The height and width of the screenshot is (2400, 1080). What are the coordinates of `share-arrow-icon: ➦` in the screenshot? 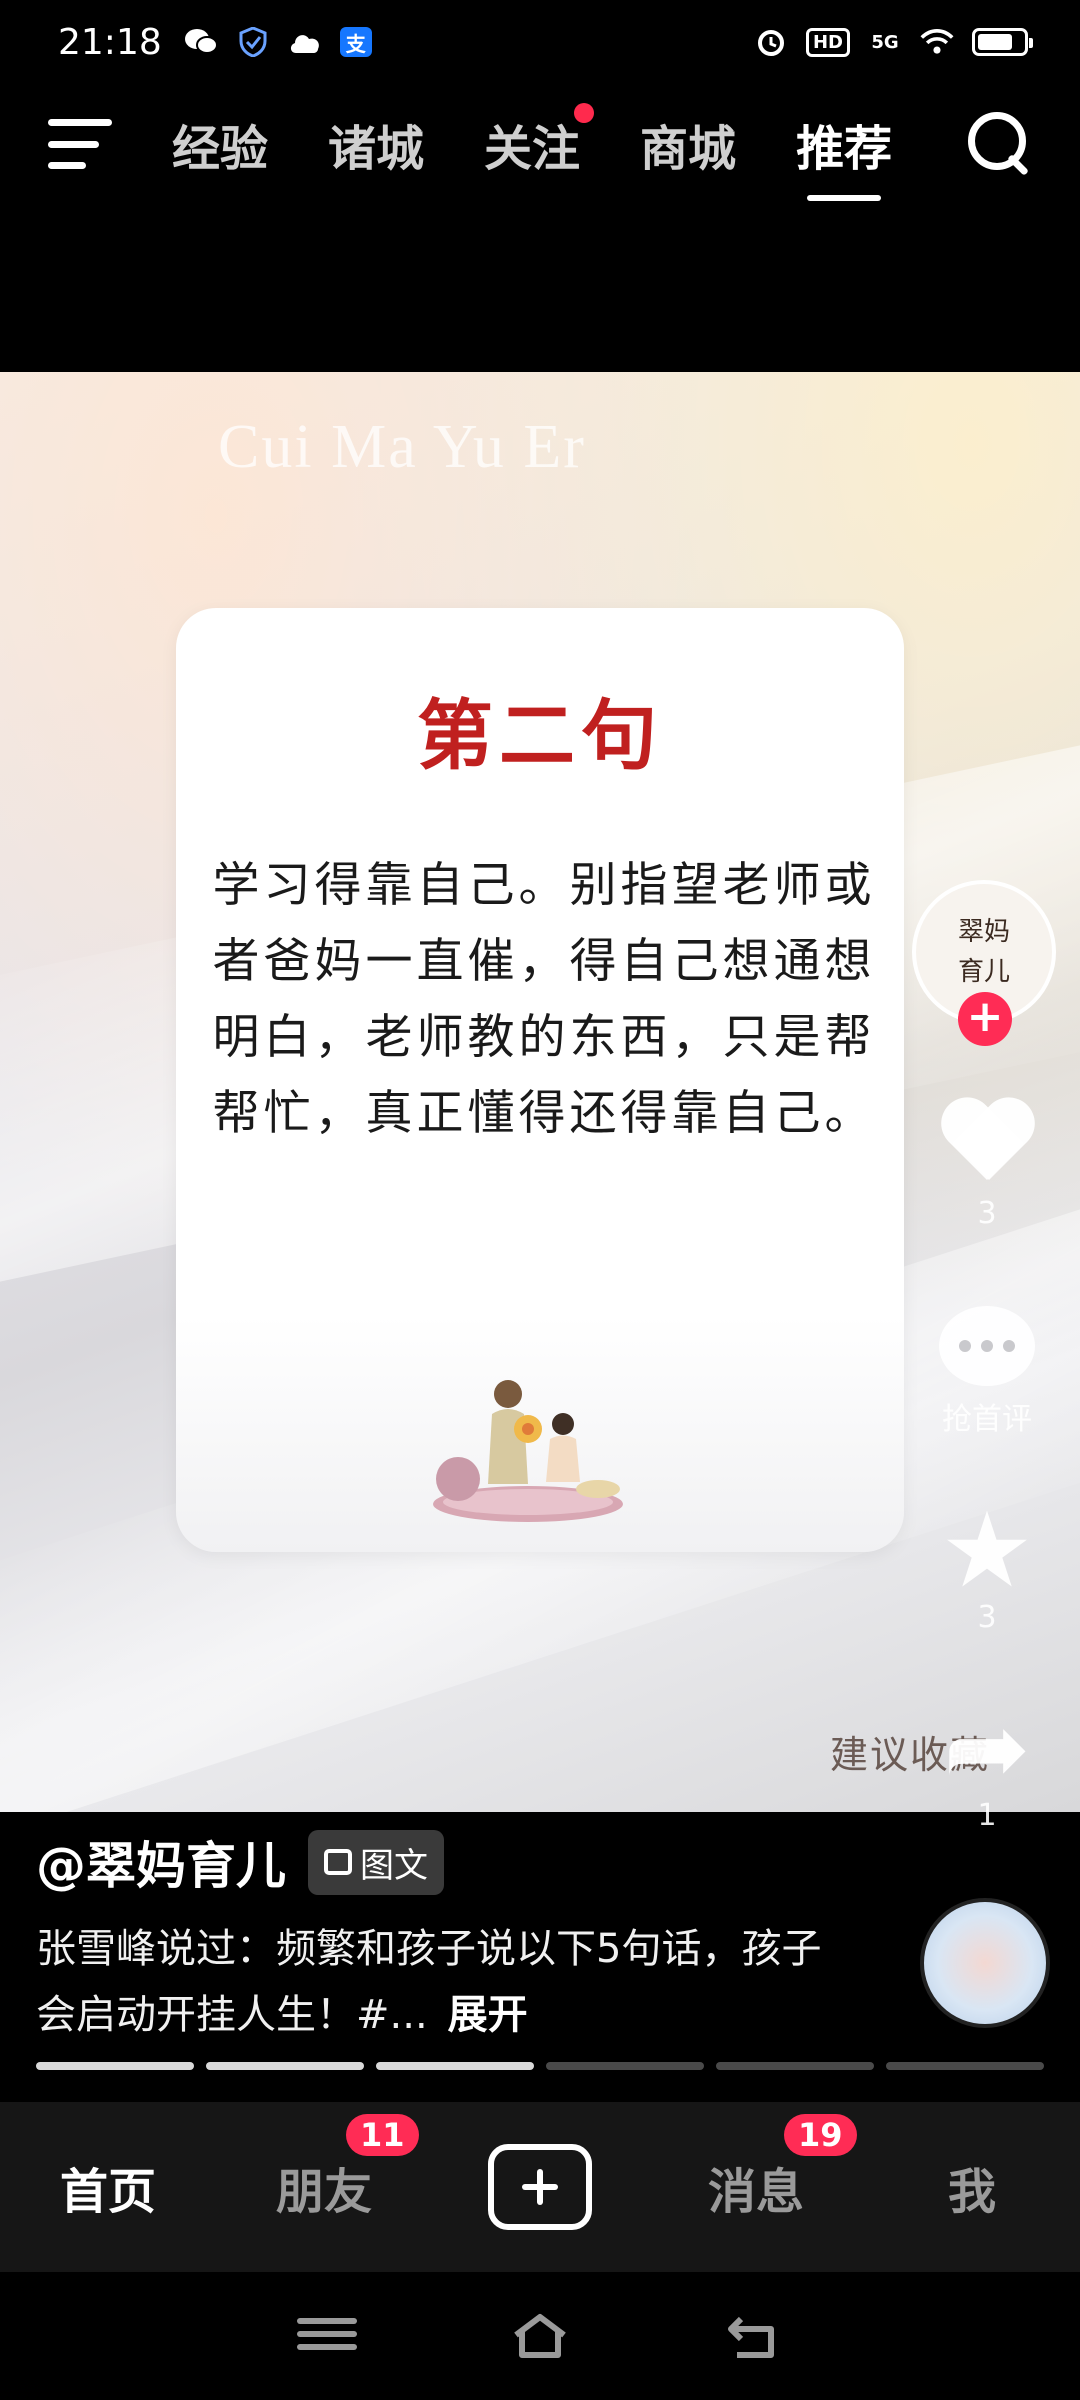 It's located at (987, 1748).